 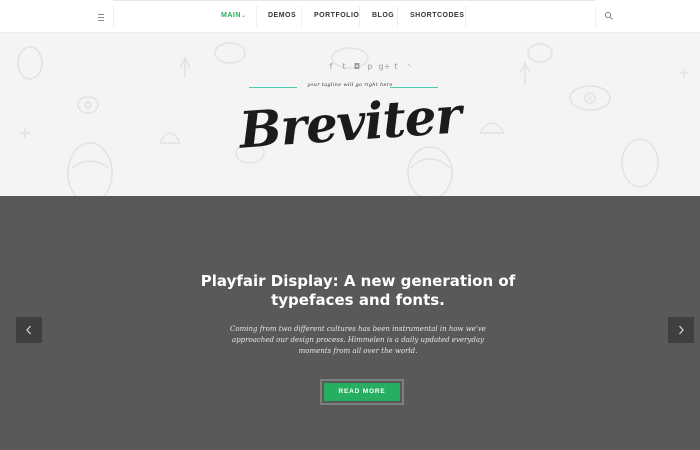 What do you see at coordinates (396, 66) in the screenshot?
I see `tumblr-icon: t` at bounding box center [396, 66].